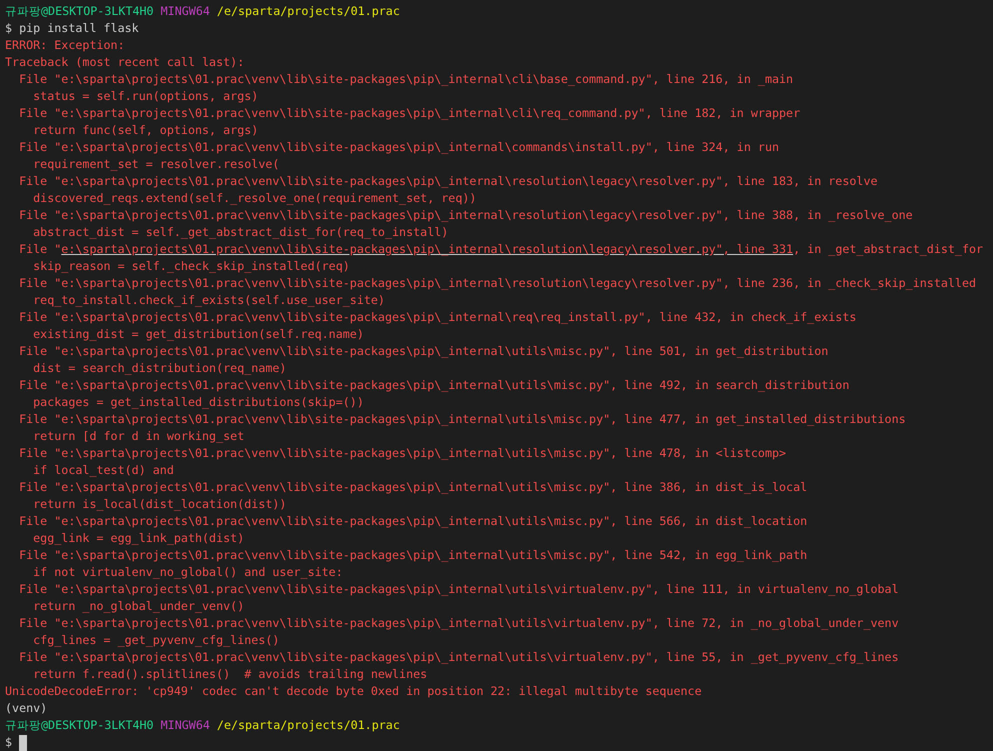 The image size is (993, 751). What do you see at coordinates (402, 453) in the screenshot?
I see `error-output-line: File "e:\sparta\projects\01.prac\venv\lib\site-packages\pip\_internal\utils\misc.py", line 478, in <listcomp>` at bounding box center [402, 453].